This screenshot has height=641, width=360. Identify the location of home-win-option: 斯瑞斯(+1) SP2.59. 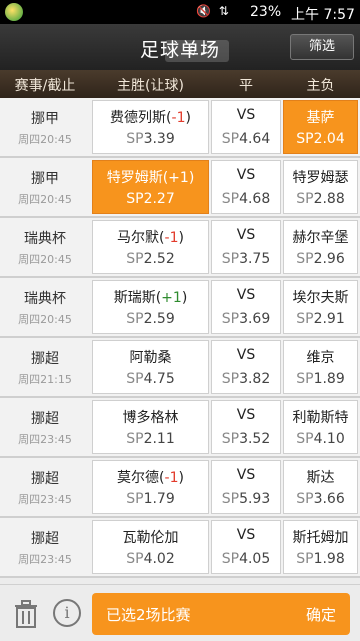
(150, 307).